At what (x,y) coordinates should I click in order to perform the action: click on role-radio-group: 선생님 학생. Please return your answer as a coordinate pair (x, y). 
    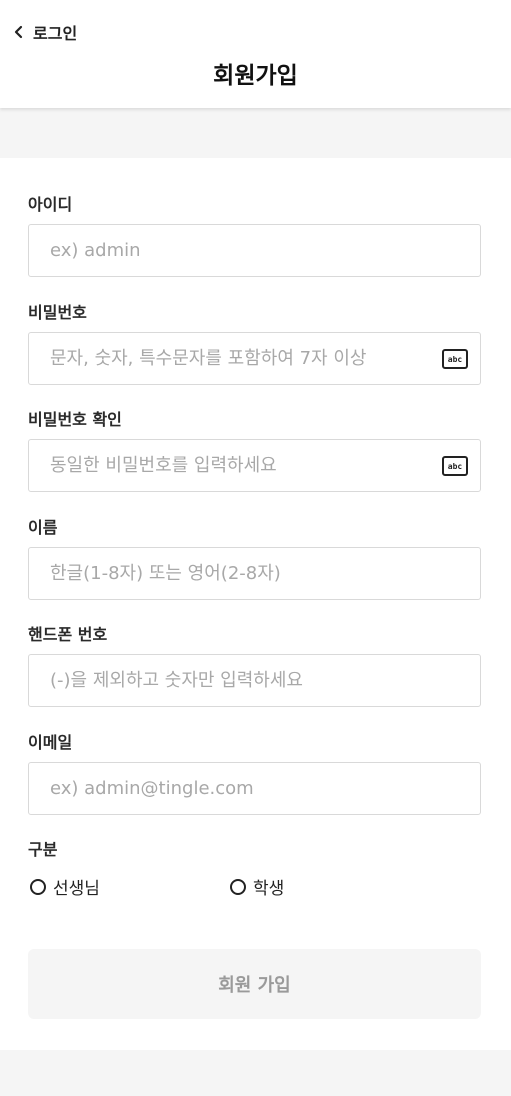
    Looking at the image, I should click on (254, 886).